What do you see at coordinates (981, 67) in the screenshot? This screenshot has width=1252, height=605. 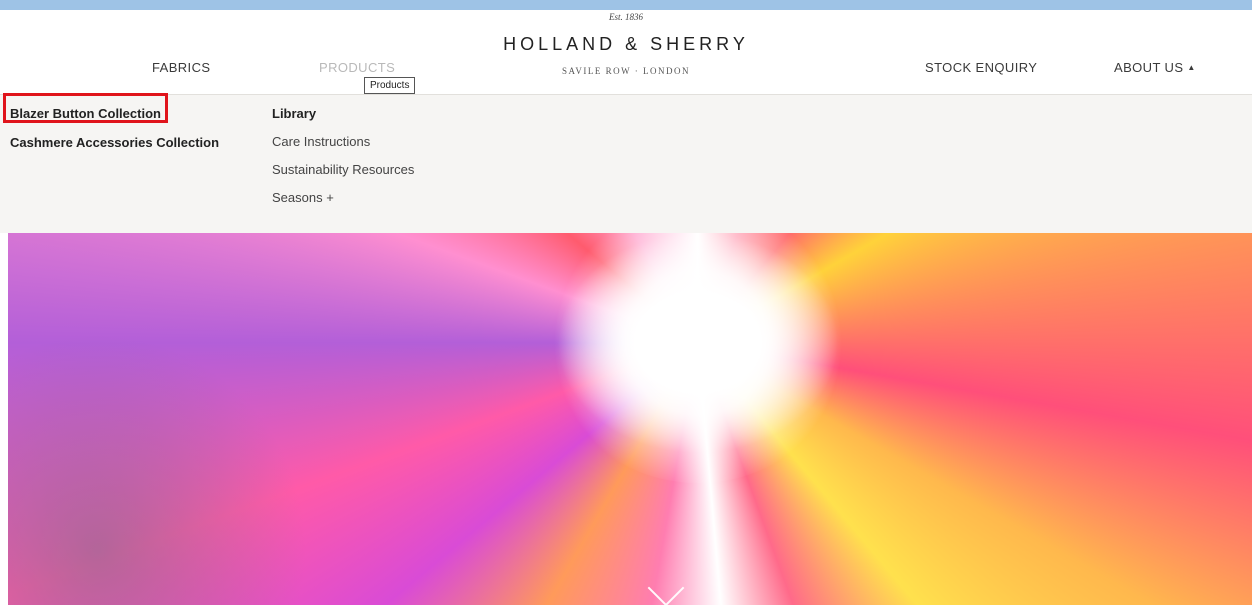 I see `nav-stock-enquiry: STOCK ENQUIRY` at bounding box center [981, 67].